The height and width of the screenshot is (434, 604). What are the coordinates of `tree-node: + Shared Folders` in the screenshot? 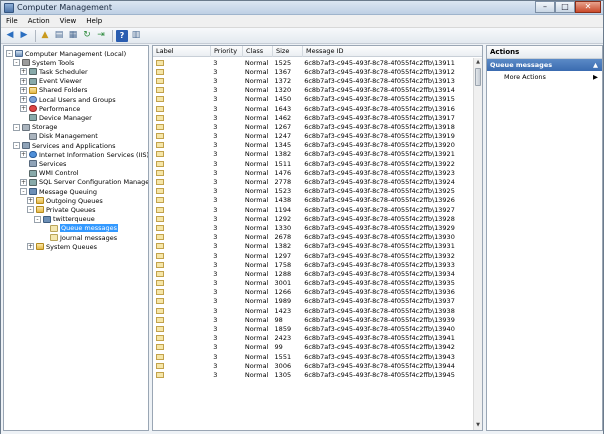 It's located at (53, 90).